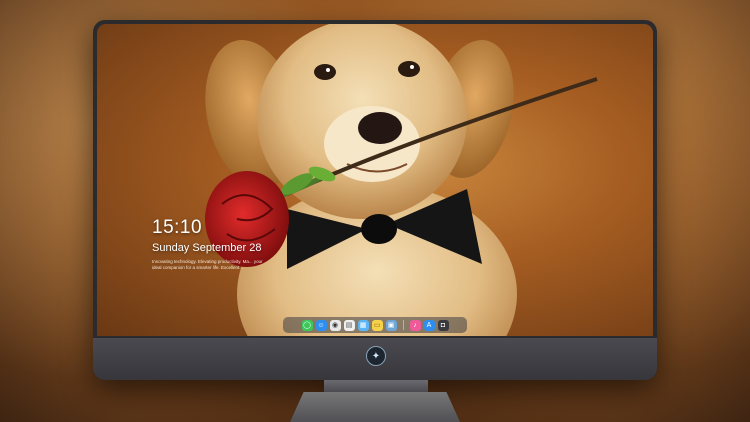  I want to click on clapper-icon: ▦, so click(363, 325).